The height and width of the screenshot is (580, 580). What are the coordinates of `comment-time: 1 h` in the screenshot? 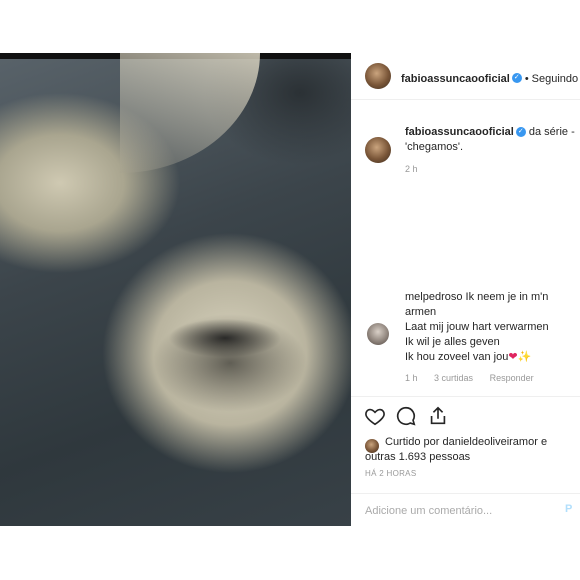 It's located at (411, 378).